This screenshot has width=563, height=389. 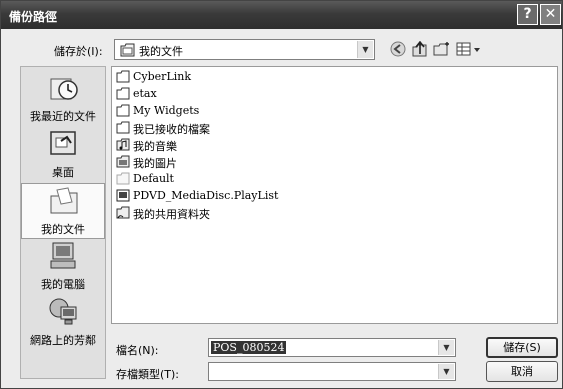 What do you see at coordinates (442, 49) in the screenshot?
I see `new-folder-icon` at bounding box center [442, 49].